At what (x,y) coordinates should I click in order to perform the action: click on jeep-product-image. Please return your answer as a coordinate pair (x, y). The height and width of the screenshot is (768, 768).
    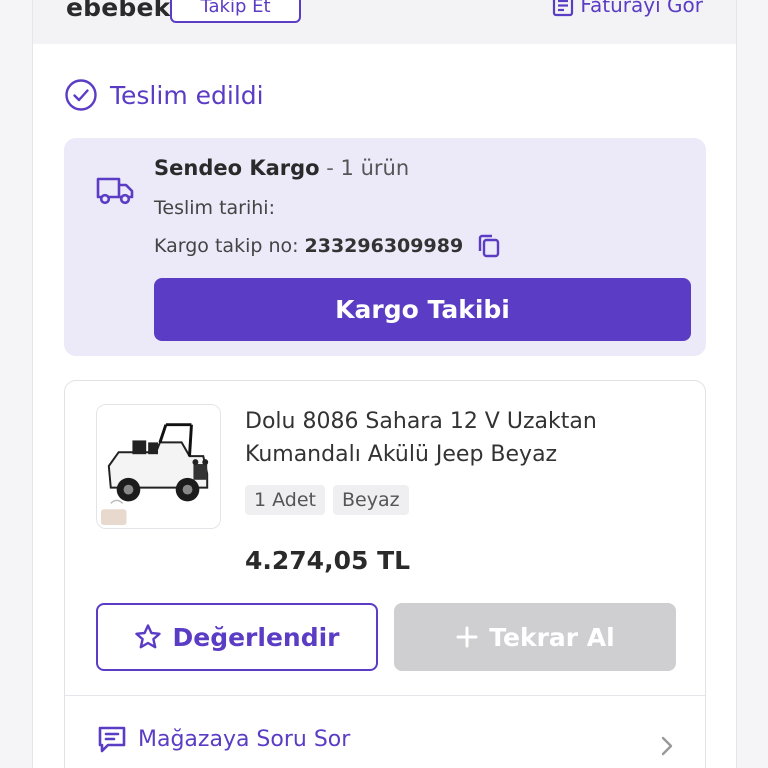
    Looking at the image, I should click on (158, 466).